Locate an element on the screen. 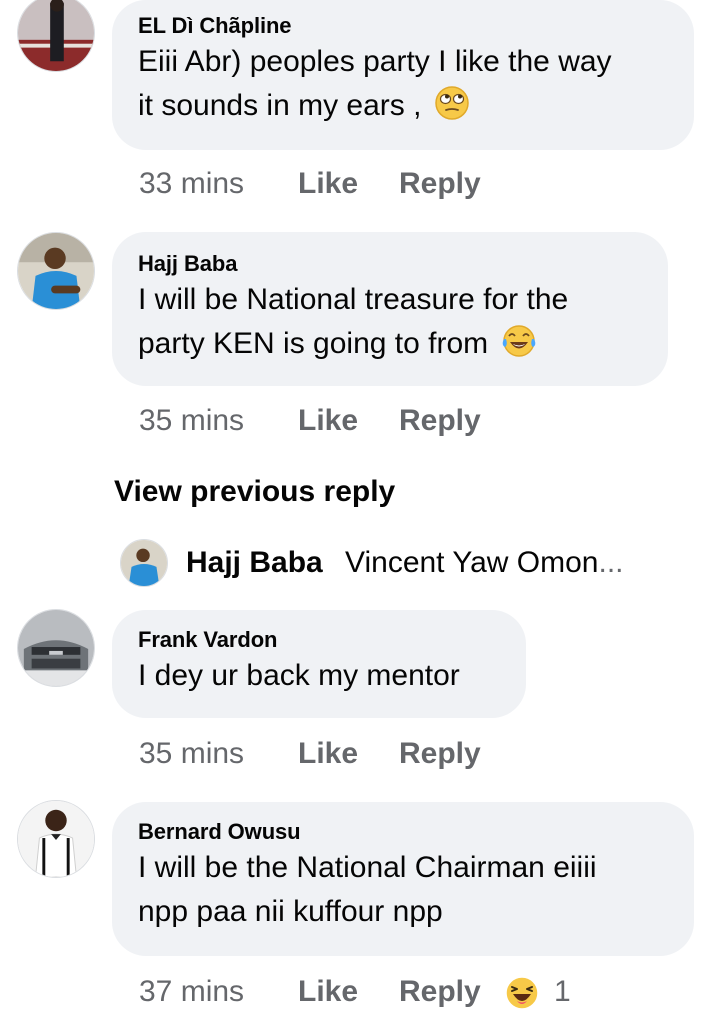 The height and width of the screenshot is (1033, 720). comment-text-line: I will be National treasure for the is located at coordinates (353, 299).